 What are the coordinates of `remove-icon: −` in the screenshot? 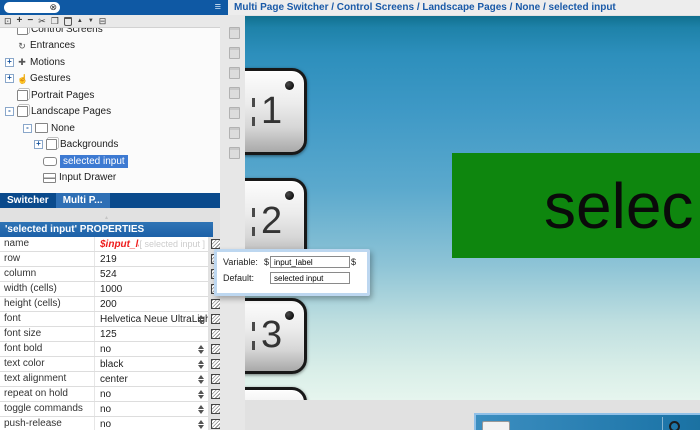 It's located at (30, 21).